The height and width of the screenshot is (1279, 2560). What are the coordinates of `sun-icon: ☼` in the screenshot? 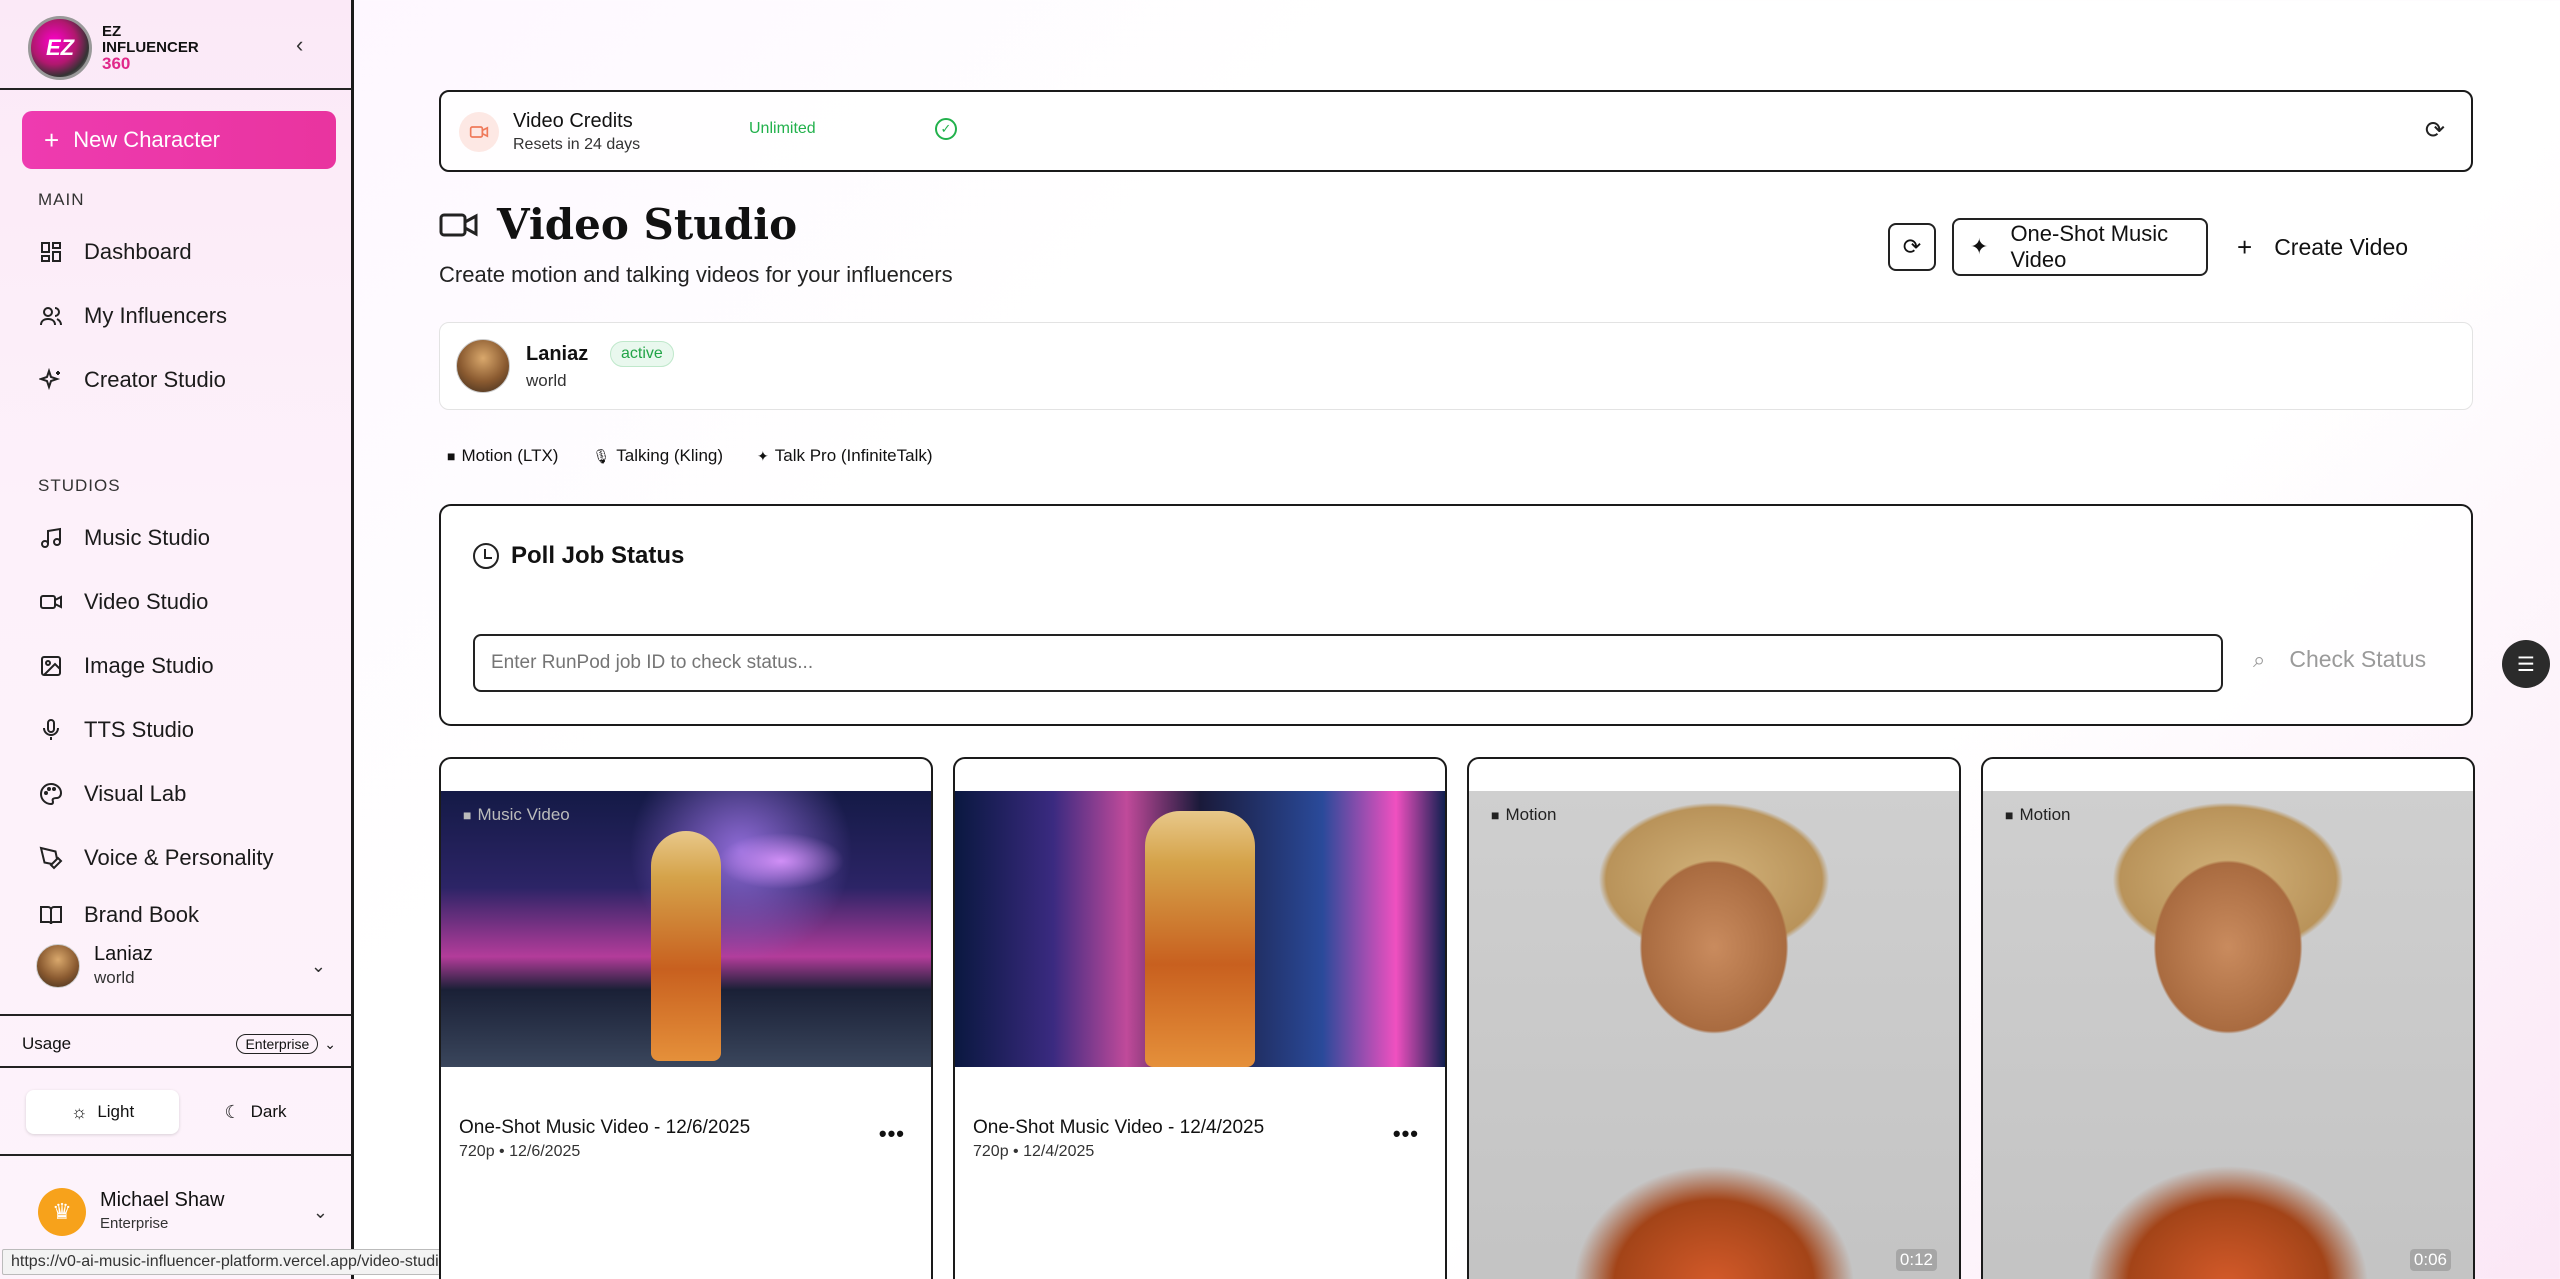 It's located at (79, 1111).